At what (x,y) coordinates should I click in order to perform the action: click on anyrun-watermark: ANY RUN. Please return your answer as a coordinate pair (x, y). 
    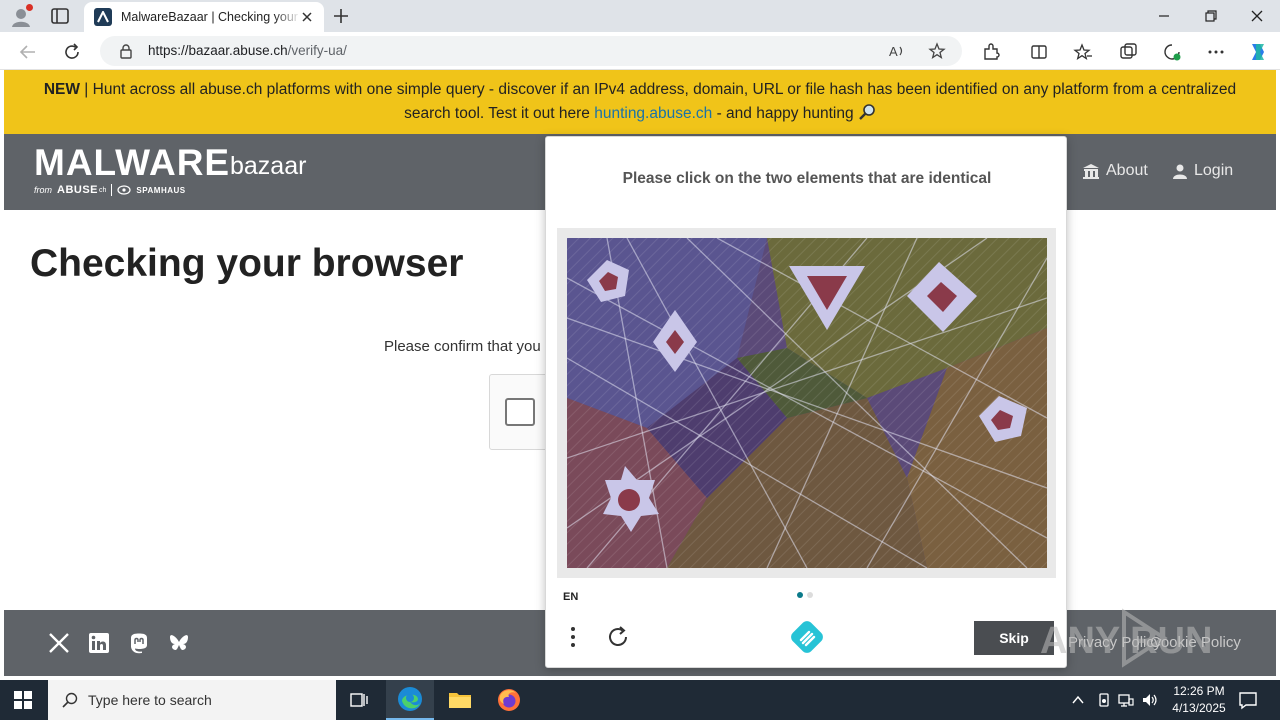
    Looking at the image, I should click on (1126, 638).